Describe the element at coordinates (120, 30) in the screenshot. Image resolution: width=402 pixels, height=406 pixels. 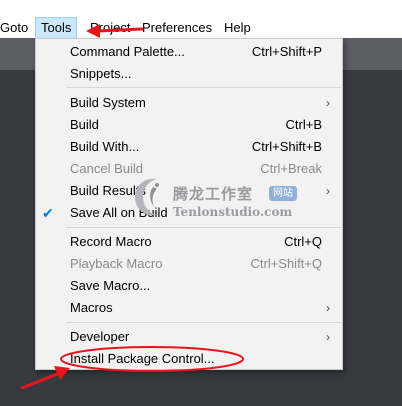
I see `annotation-arrow-top` at that location.